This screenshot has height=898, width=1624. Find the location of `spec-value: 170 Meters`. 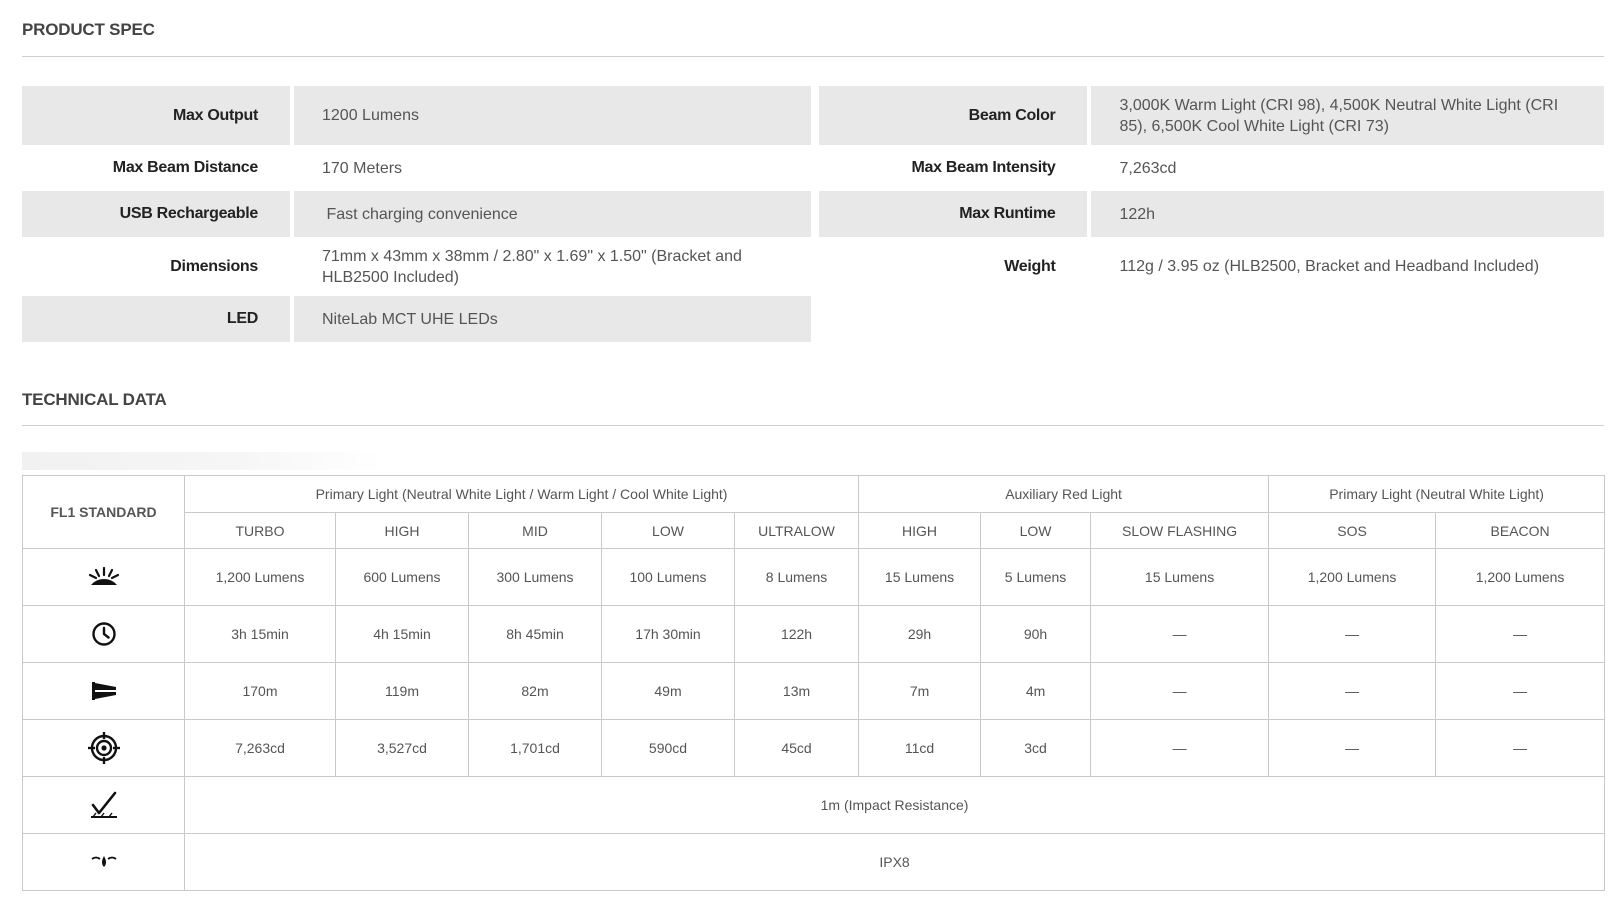

spec-value: 170 Meters is located at coordinates (362, 168).